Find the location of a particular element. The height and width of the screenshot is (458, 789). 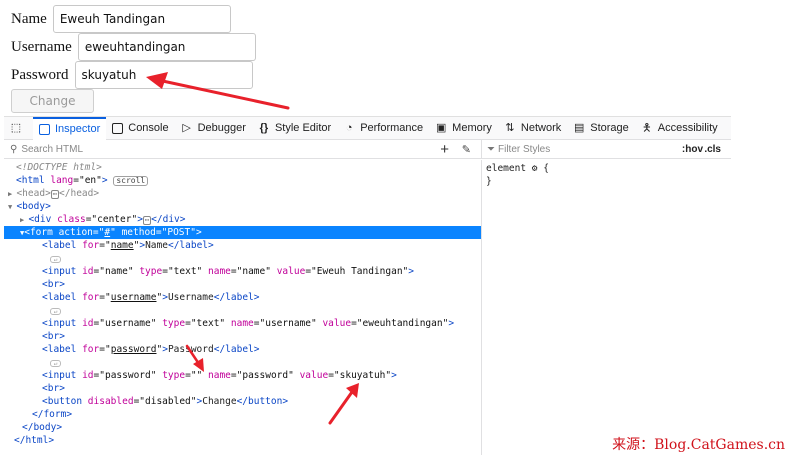

tab-storage: ▤ Storage is located at coordinates (601, 128).